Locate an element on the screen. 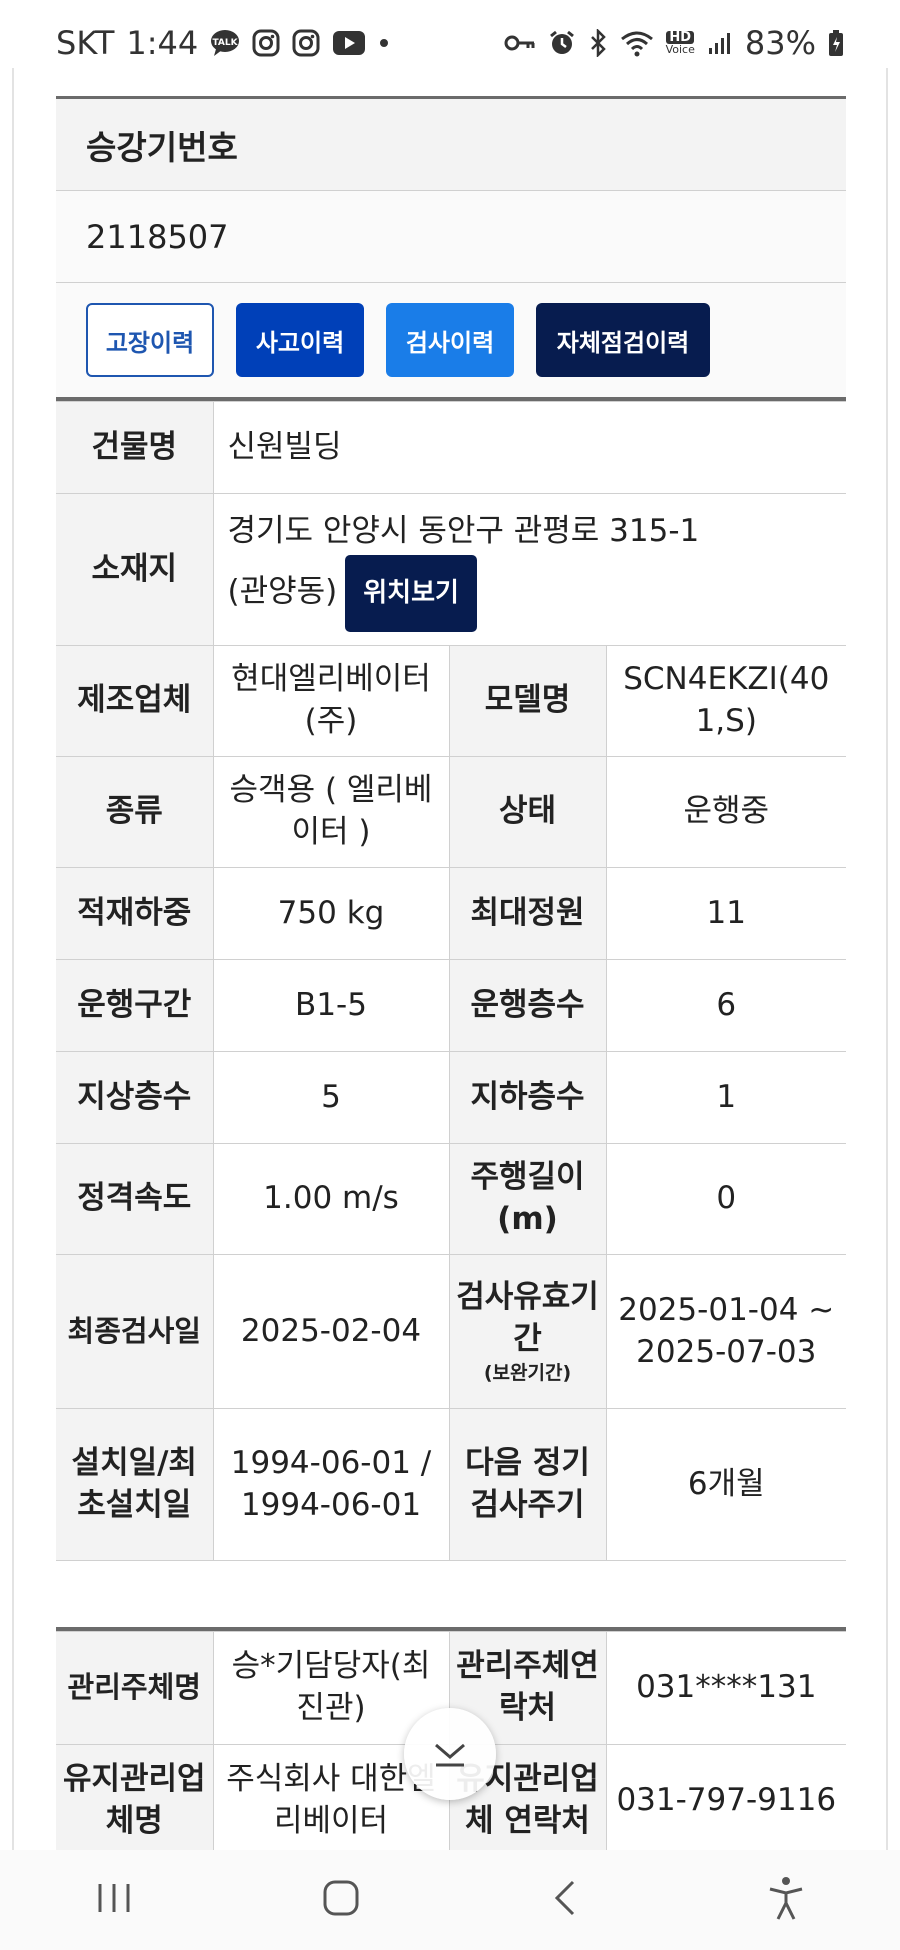 The width and height of the screenshot is (900, 1950). svg-text: TALK is located at coordinates (226, 43).